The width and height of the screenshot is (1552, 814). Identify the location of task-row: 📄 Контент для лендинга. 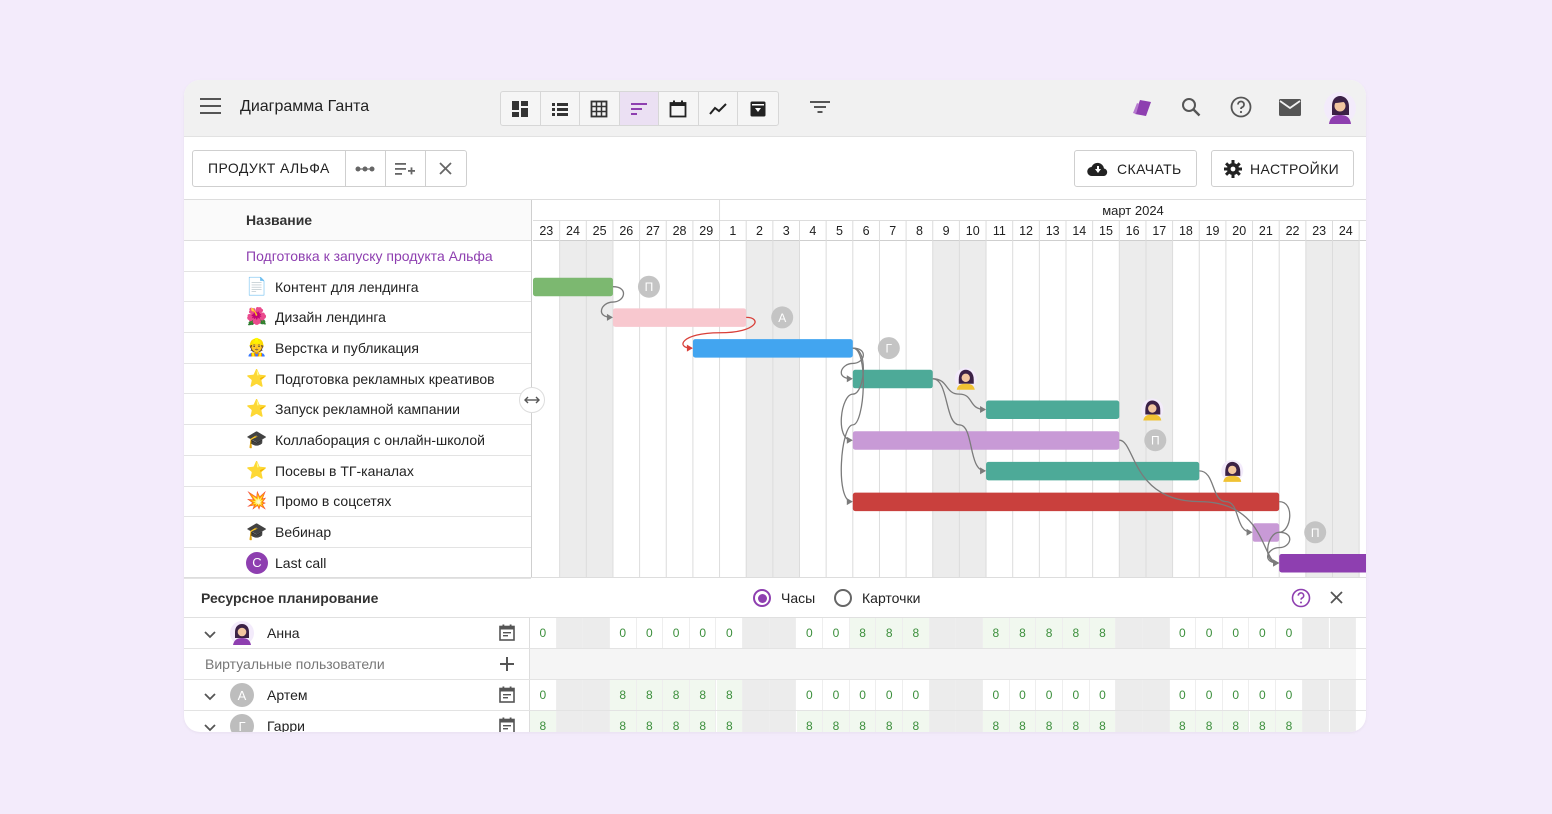
(357, 287).